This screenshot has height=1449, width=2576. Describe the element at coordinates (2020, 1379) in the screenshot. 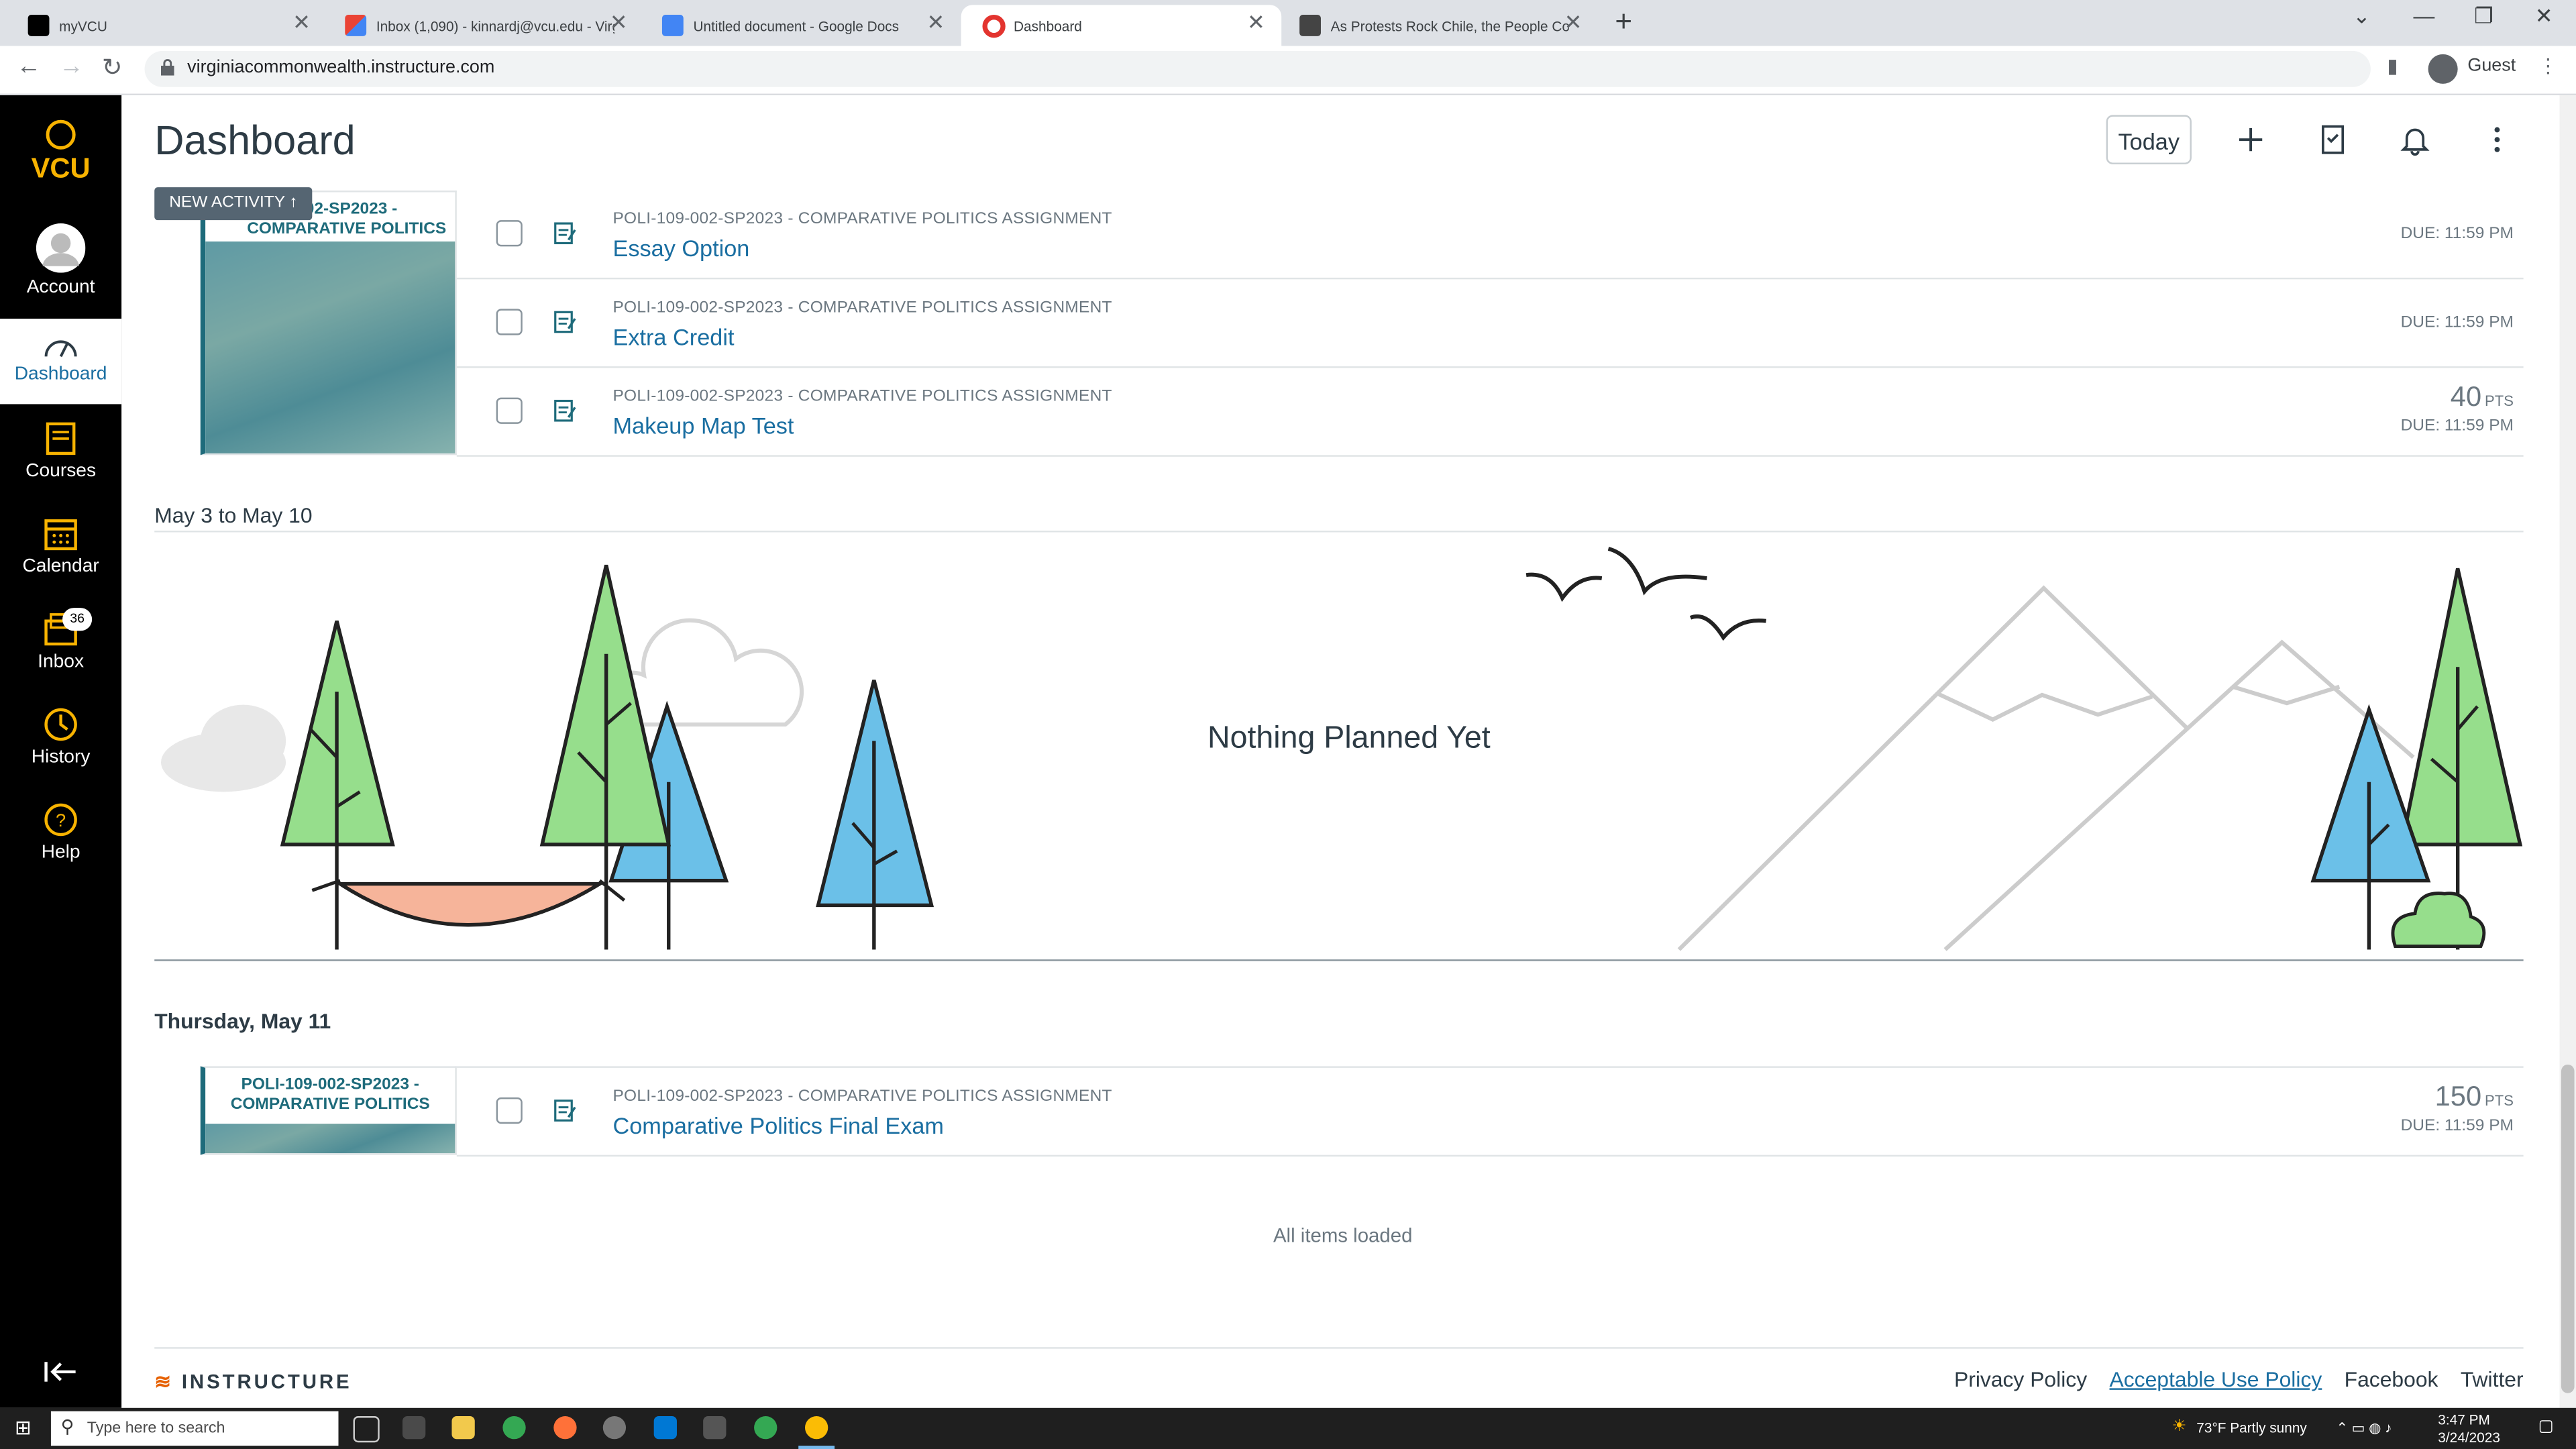

I see `privacy-policy-link: Privacy Policy` at that location.